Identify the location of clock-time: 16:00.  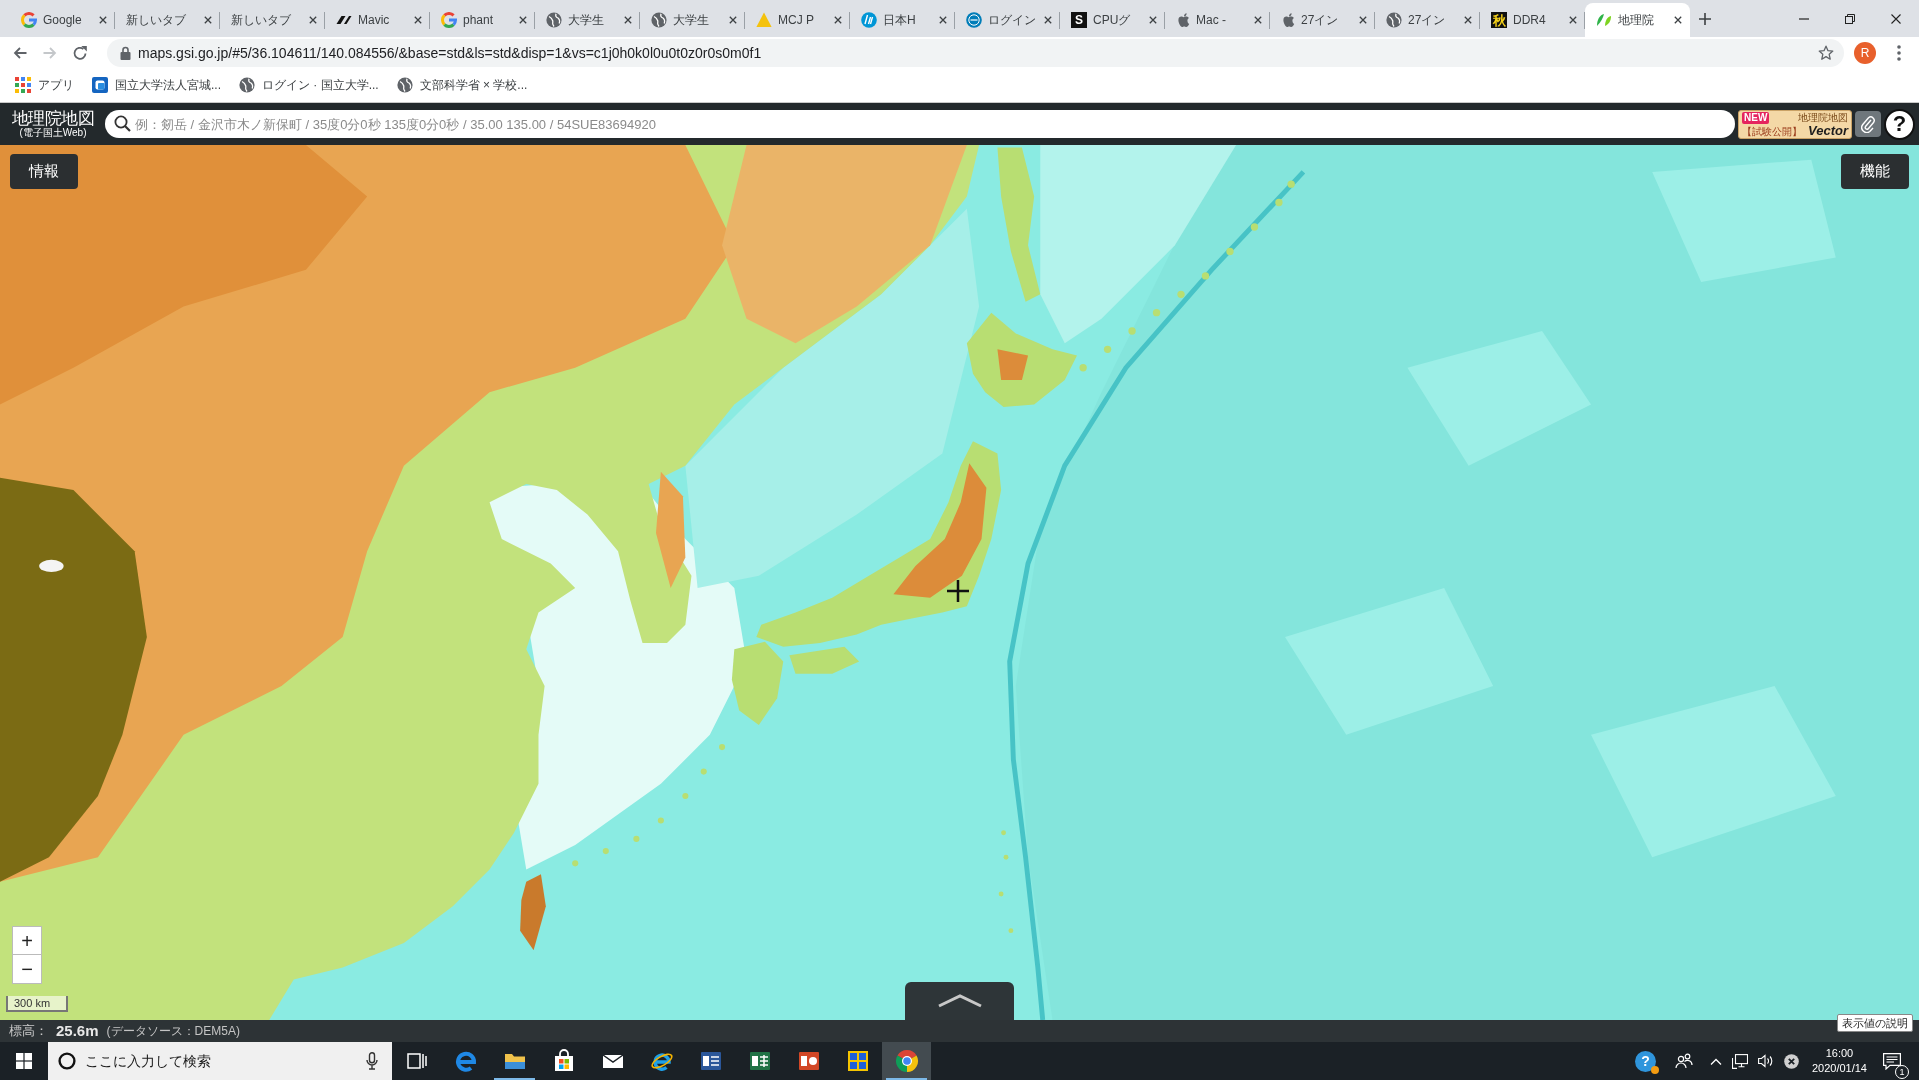
(1839, 1053).